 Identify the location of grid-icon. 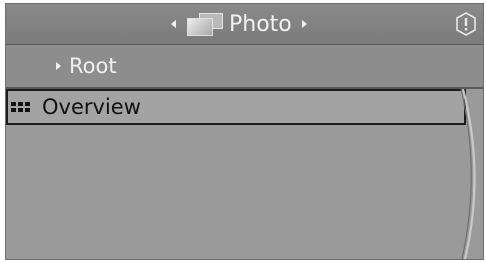
(20, 107).